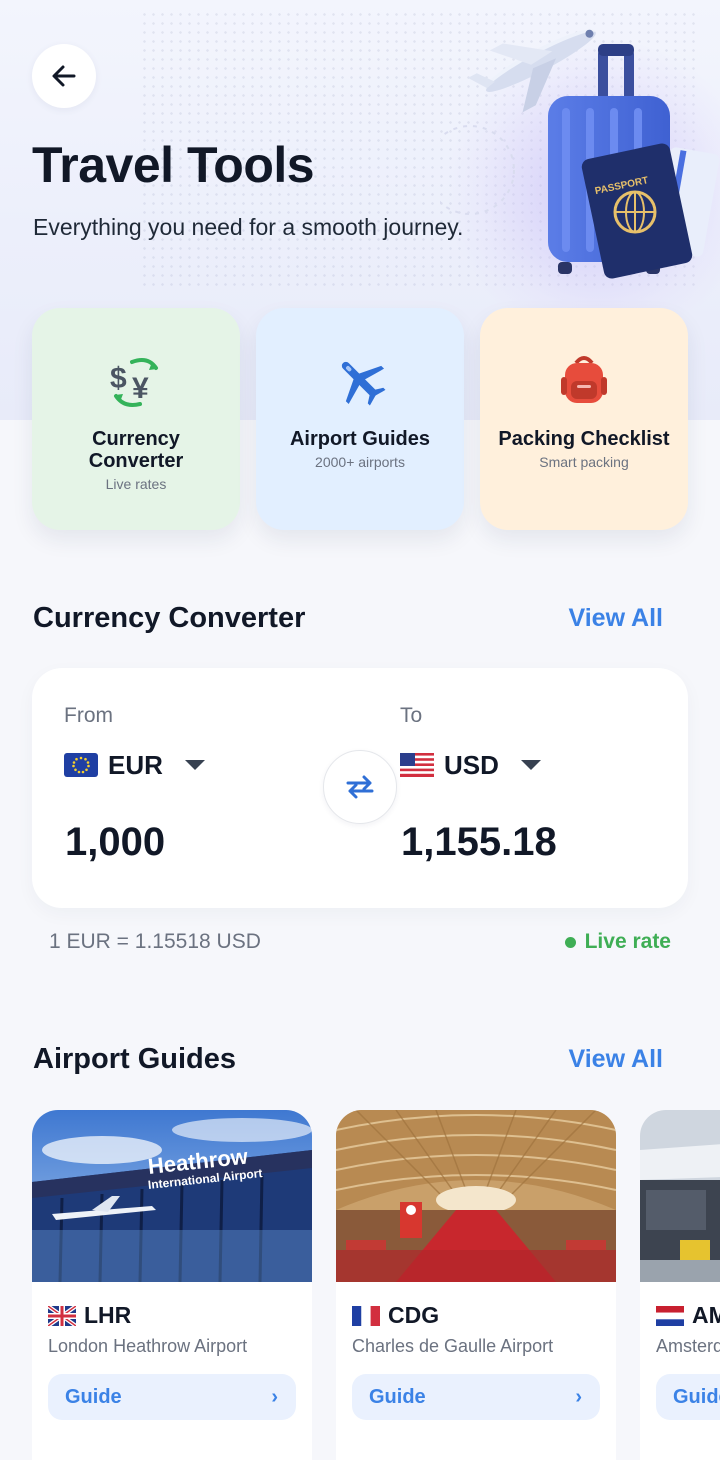 The width and height of the screenshot is (720, 1460). I want to click on tool-name: Currency Converter, so click(136, 450).